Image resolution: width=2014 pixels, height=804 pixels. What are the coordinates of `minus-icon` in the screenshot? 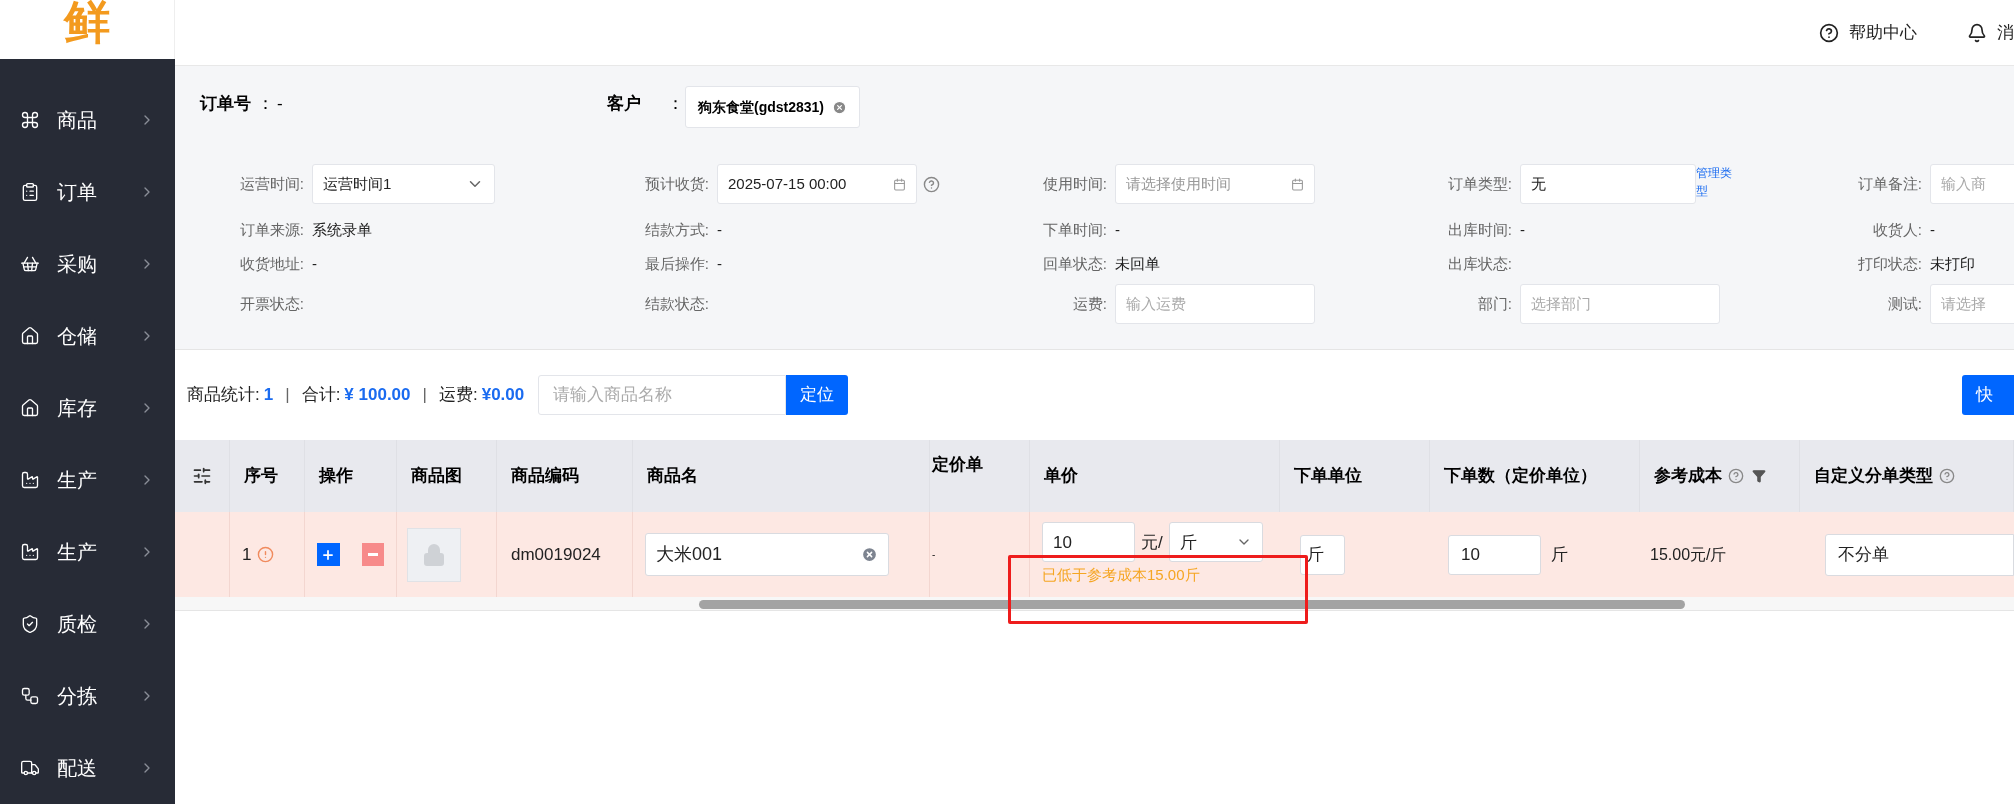 It's located at (372, 554).